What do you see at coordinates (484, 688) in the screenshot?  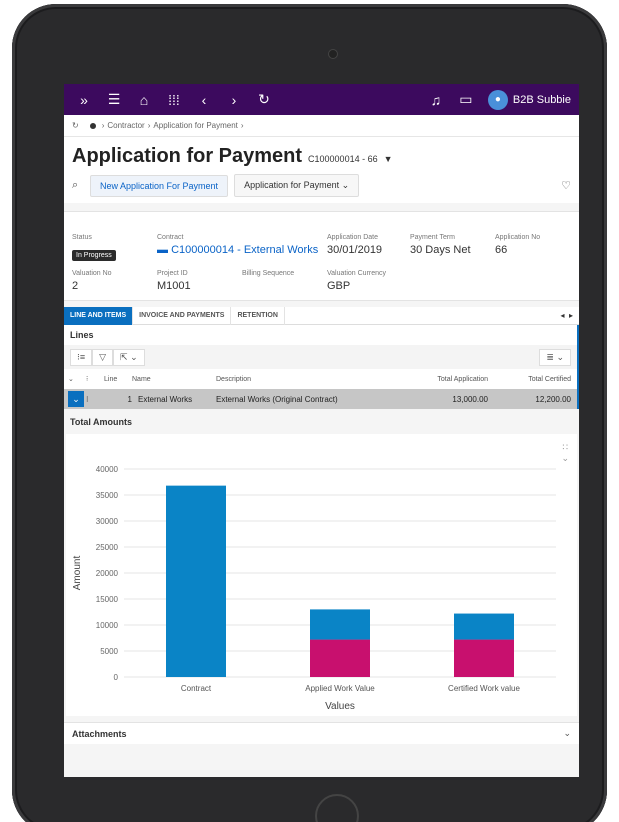 I see `x-tick-label: Certified Work value` at bounding box center [484, 688].